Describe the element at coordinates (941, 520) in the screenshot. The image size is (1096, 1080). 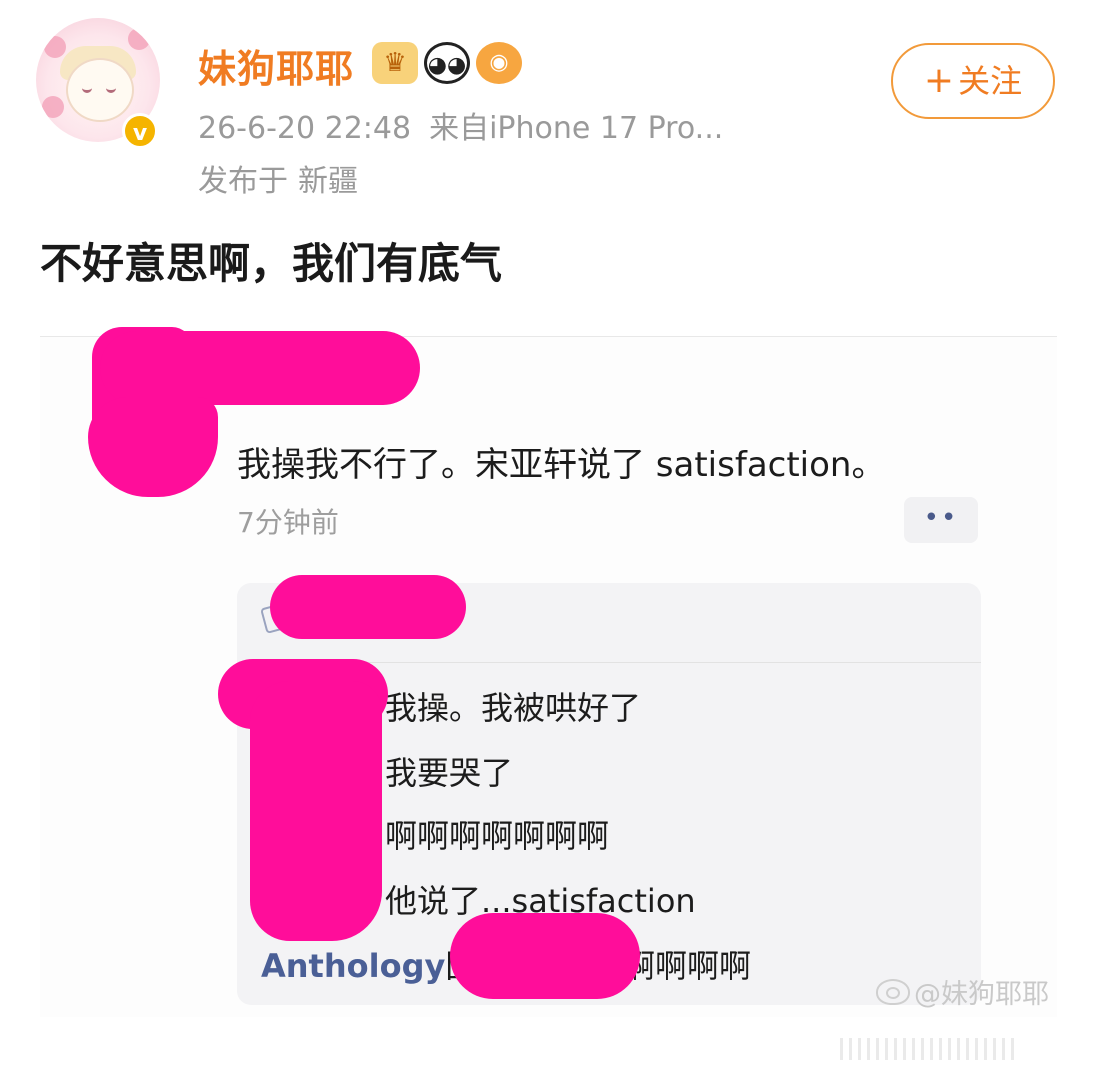
I see `more-options-button: ••` at that location.